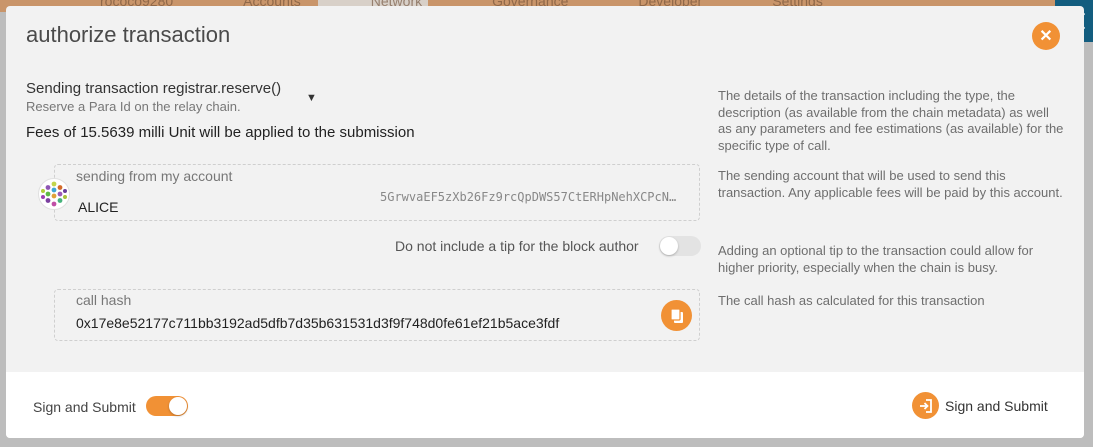 Image resolution: width=1093 pixels, height=447 pixels. Describe the element at coordinates (84, 407) in the screenshot. I see `sign-submit-toggle-label: Sign and Submit` at that location.